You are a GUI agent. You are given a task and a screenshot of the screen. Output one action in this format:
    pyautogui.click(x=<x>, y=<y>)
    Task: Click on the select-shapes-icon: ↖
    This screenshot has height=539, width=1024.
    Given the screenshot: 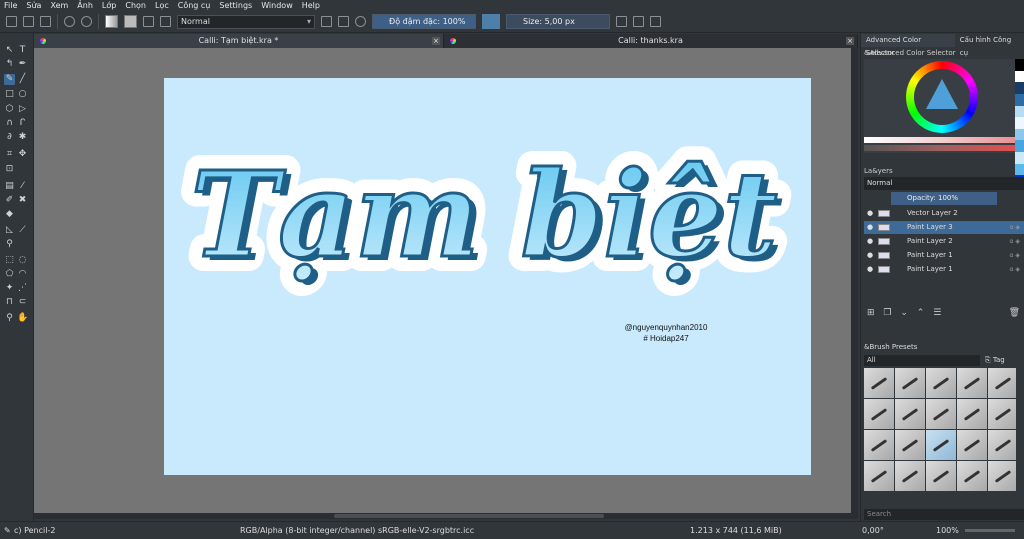 What is the action you would take?
    pyautogui.click(x=9, y=50)
    